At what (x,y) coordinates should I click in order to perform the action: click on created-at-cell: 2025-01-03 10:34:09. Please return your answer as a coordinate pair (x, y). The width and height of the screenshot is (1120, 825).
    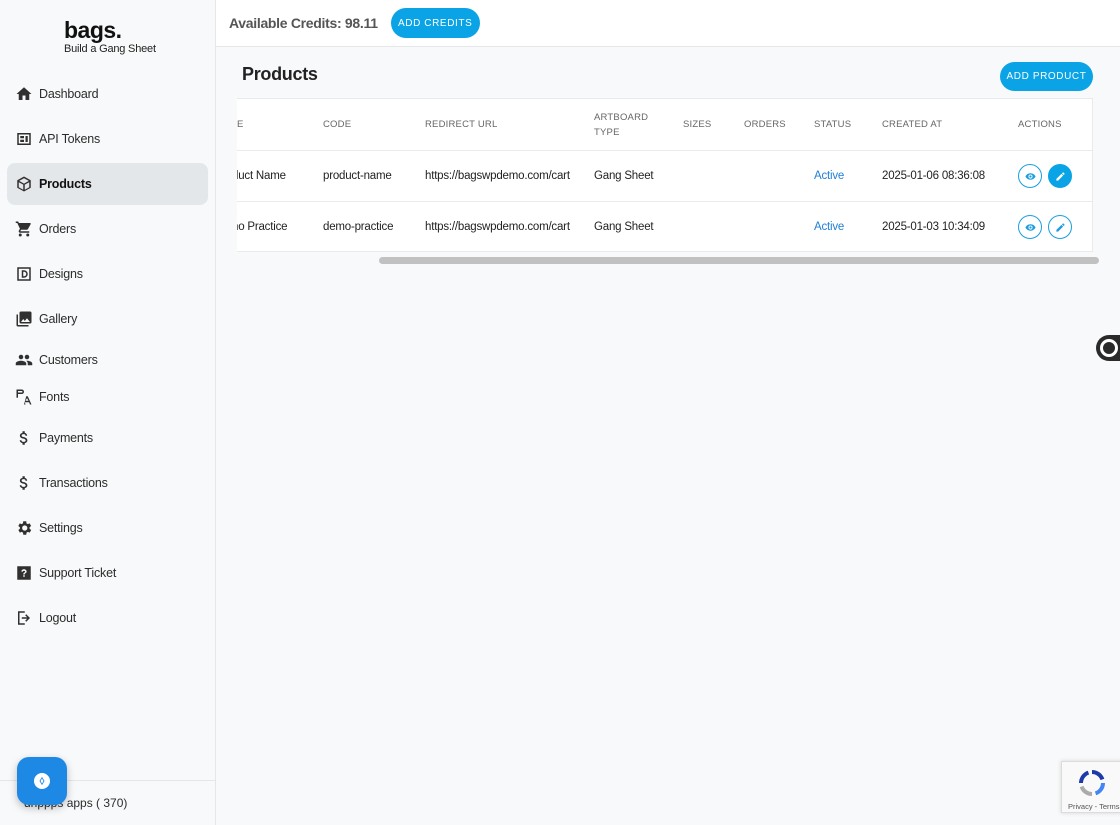
    Looking at the image, I should click on (933, 227).